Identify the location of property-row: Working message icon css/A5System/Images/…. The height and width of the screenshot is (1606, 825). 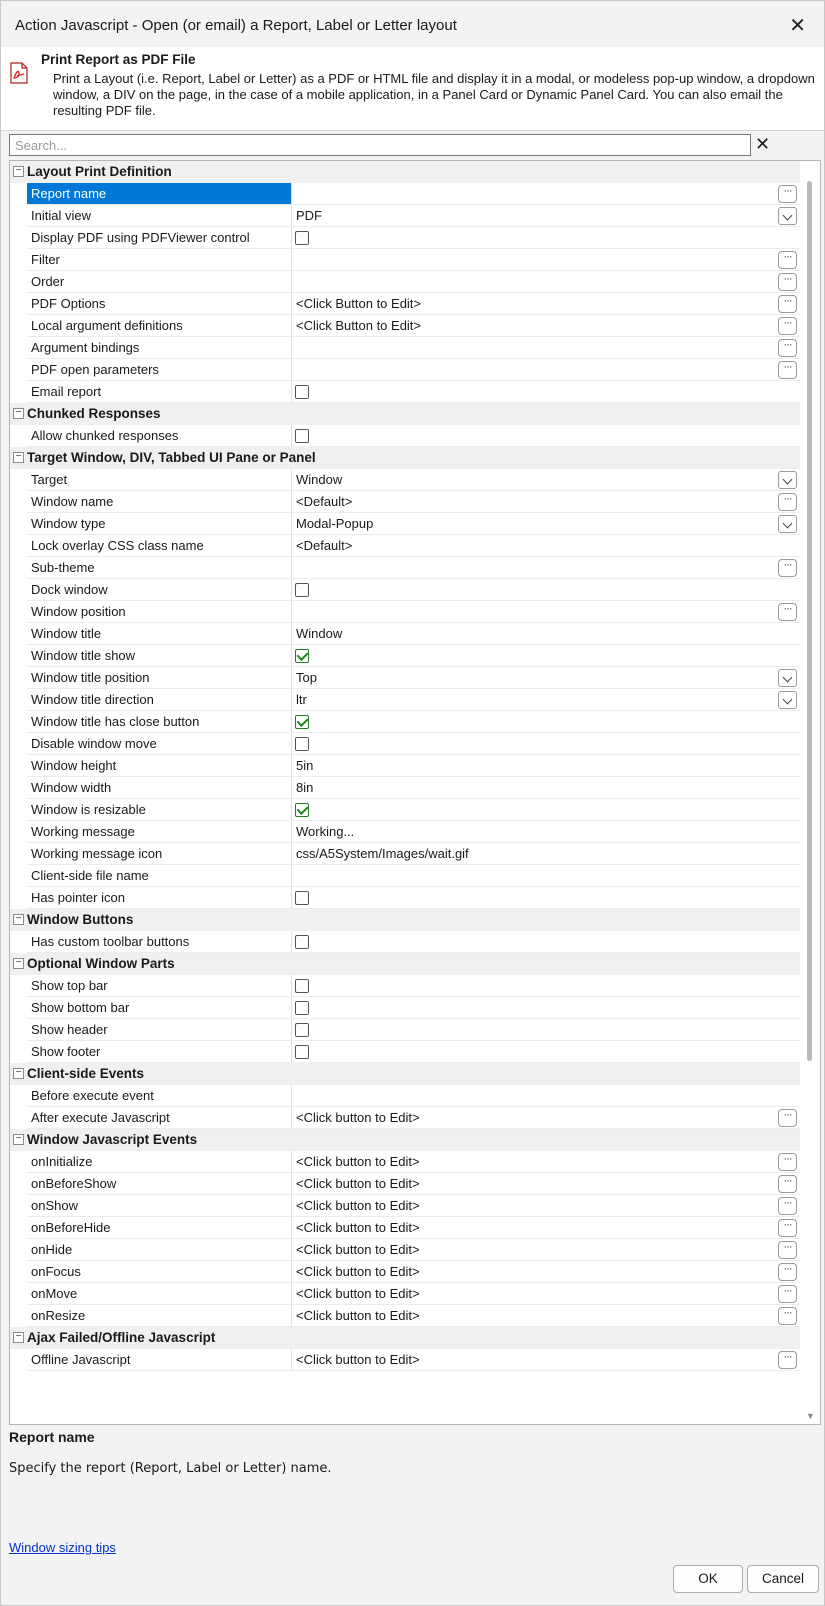
(405, 854).